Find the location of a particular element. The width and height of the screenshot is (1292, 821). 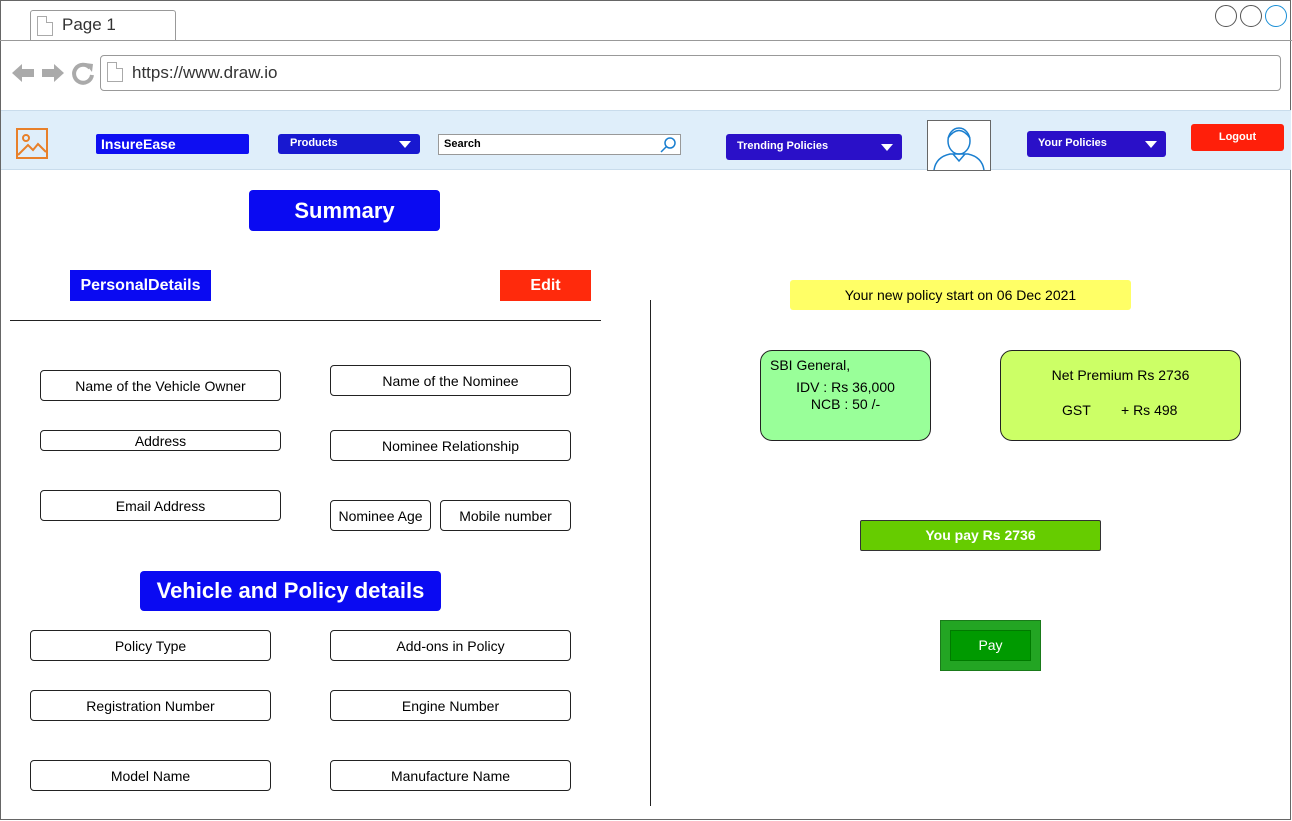

vehicle-policy-heading: Vehicle and Policy details is located at coordinates (290, 591).